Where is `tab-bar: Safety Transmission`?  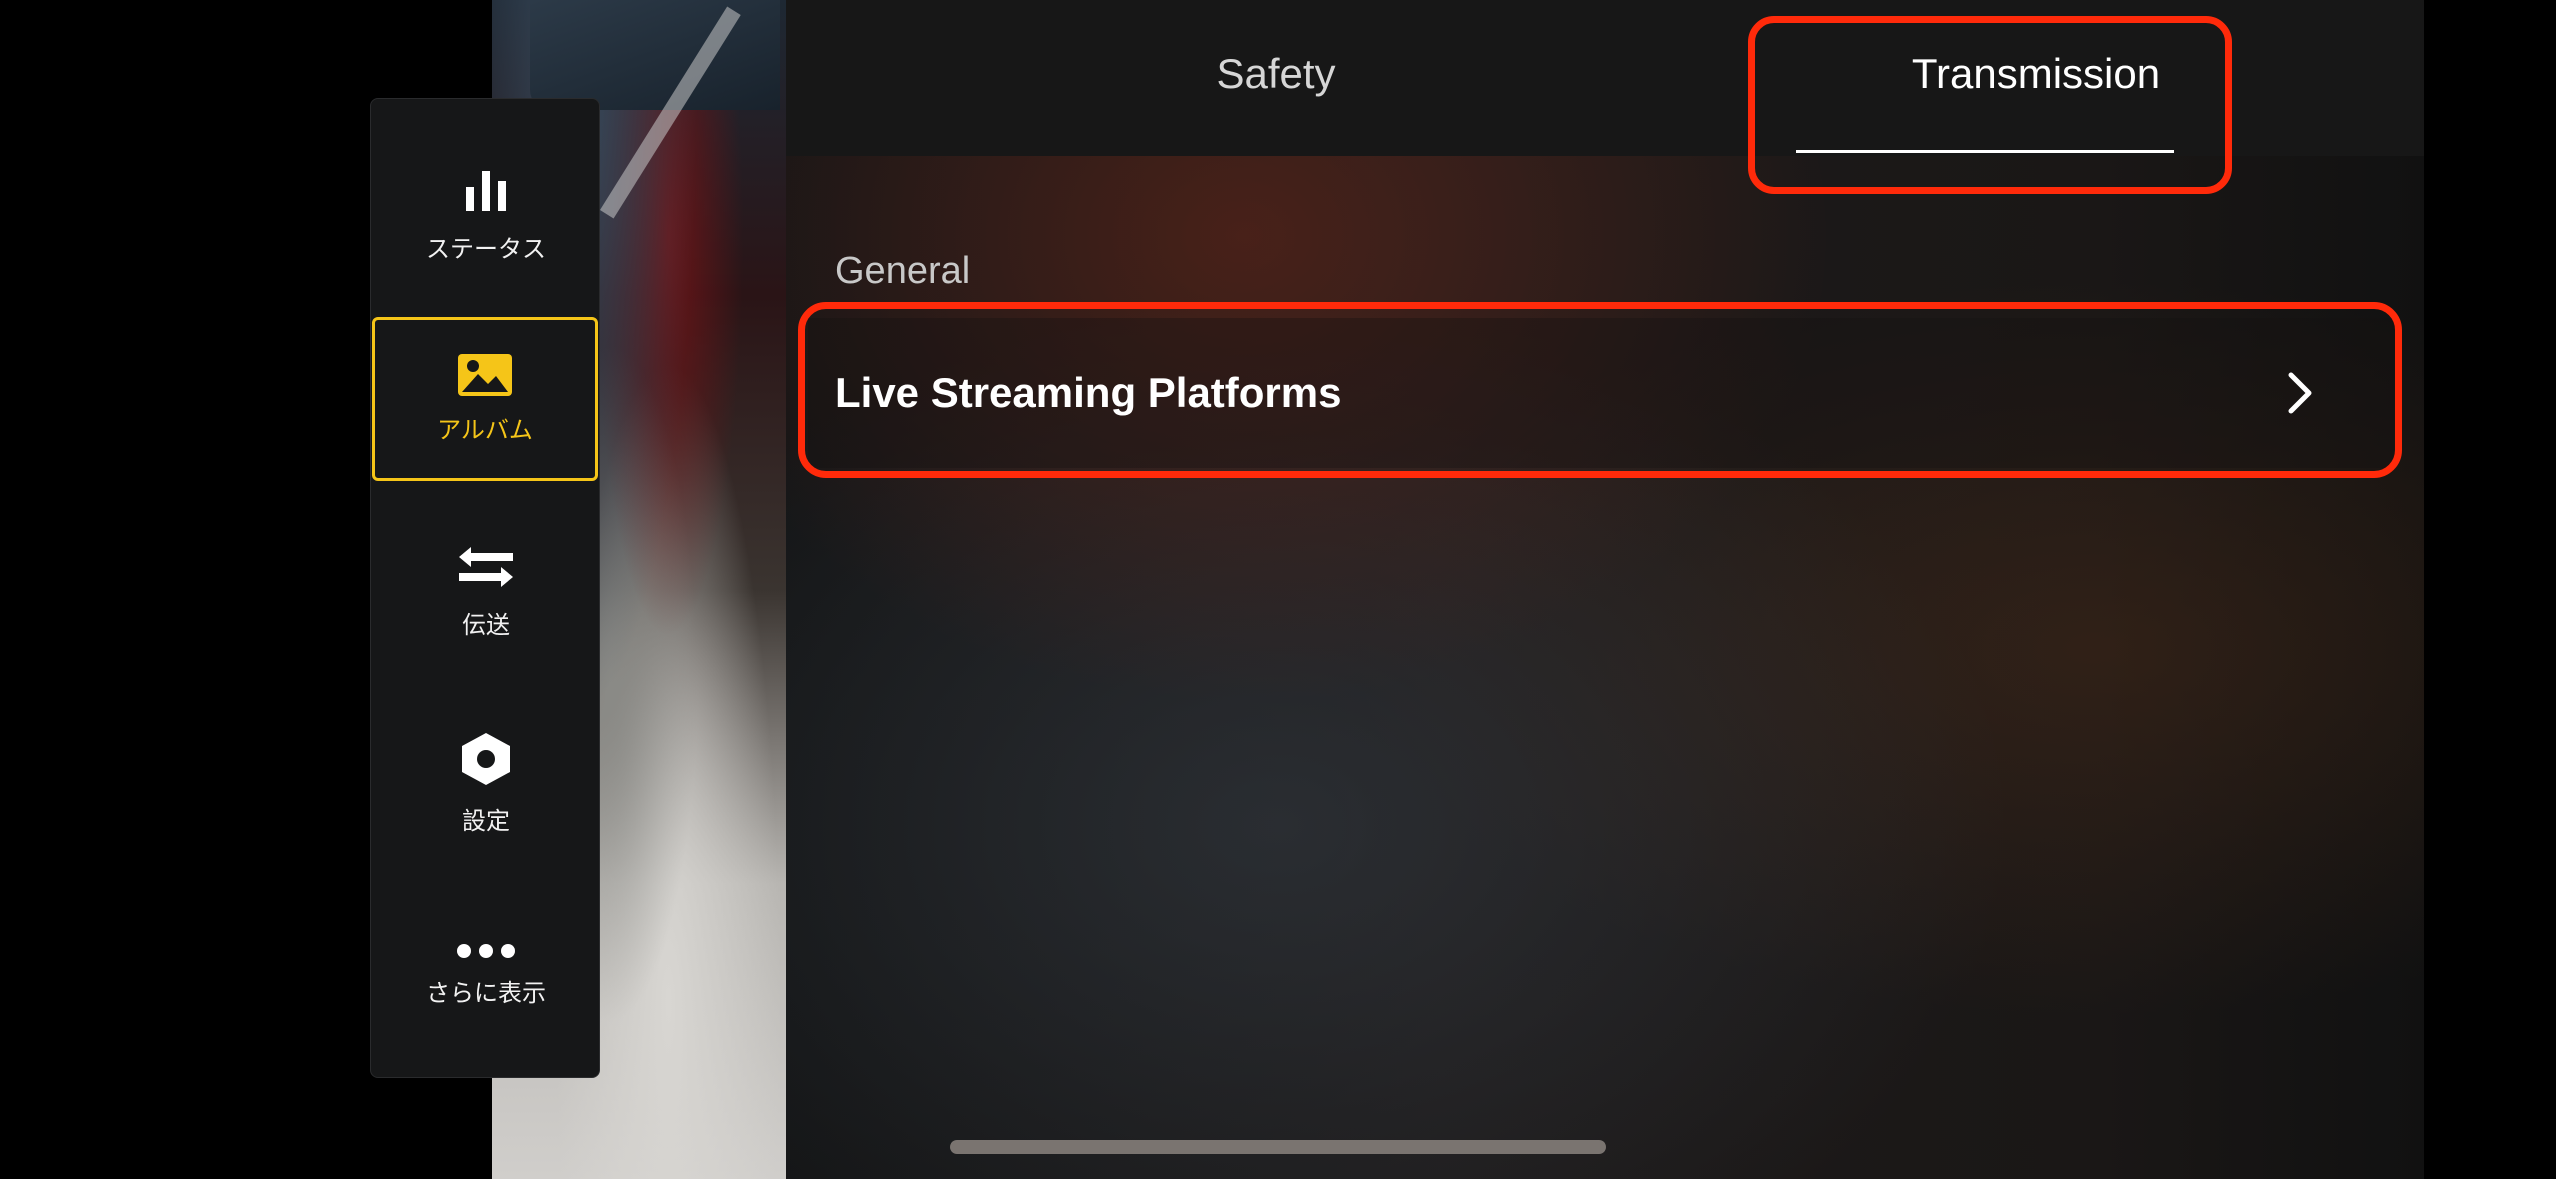 tab-bar: Safety Transmission is located at coordinates (1605, 78).